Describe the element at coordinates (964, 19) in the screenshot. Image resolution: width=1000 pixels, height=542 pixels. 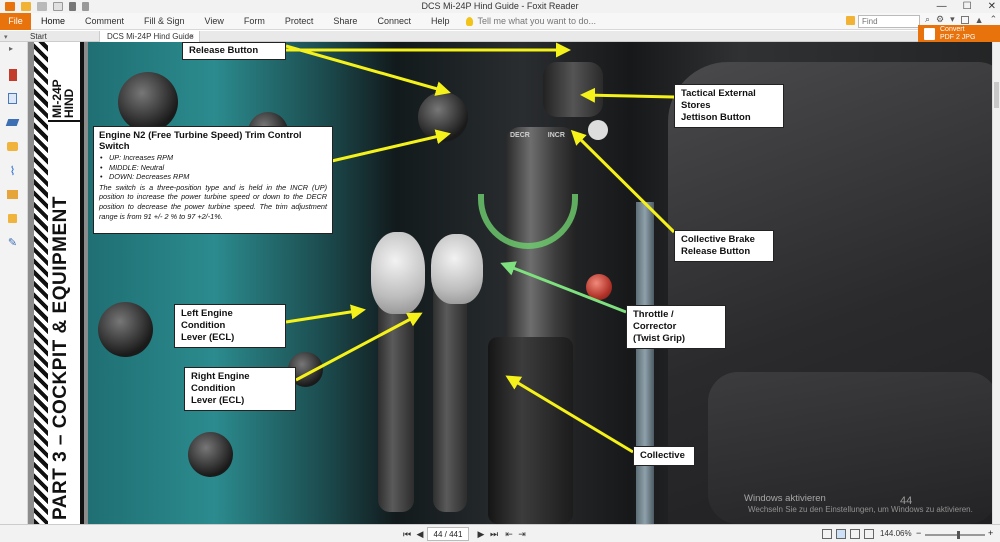
I see `skin-icon` at that location.